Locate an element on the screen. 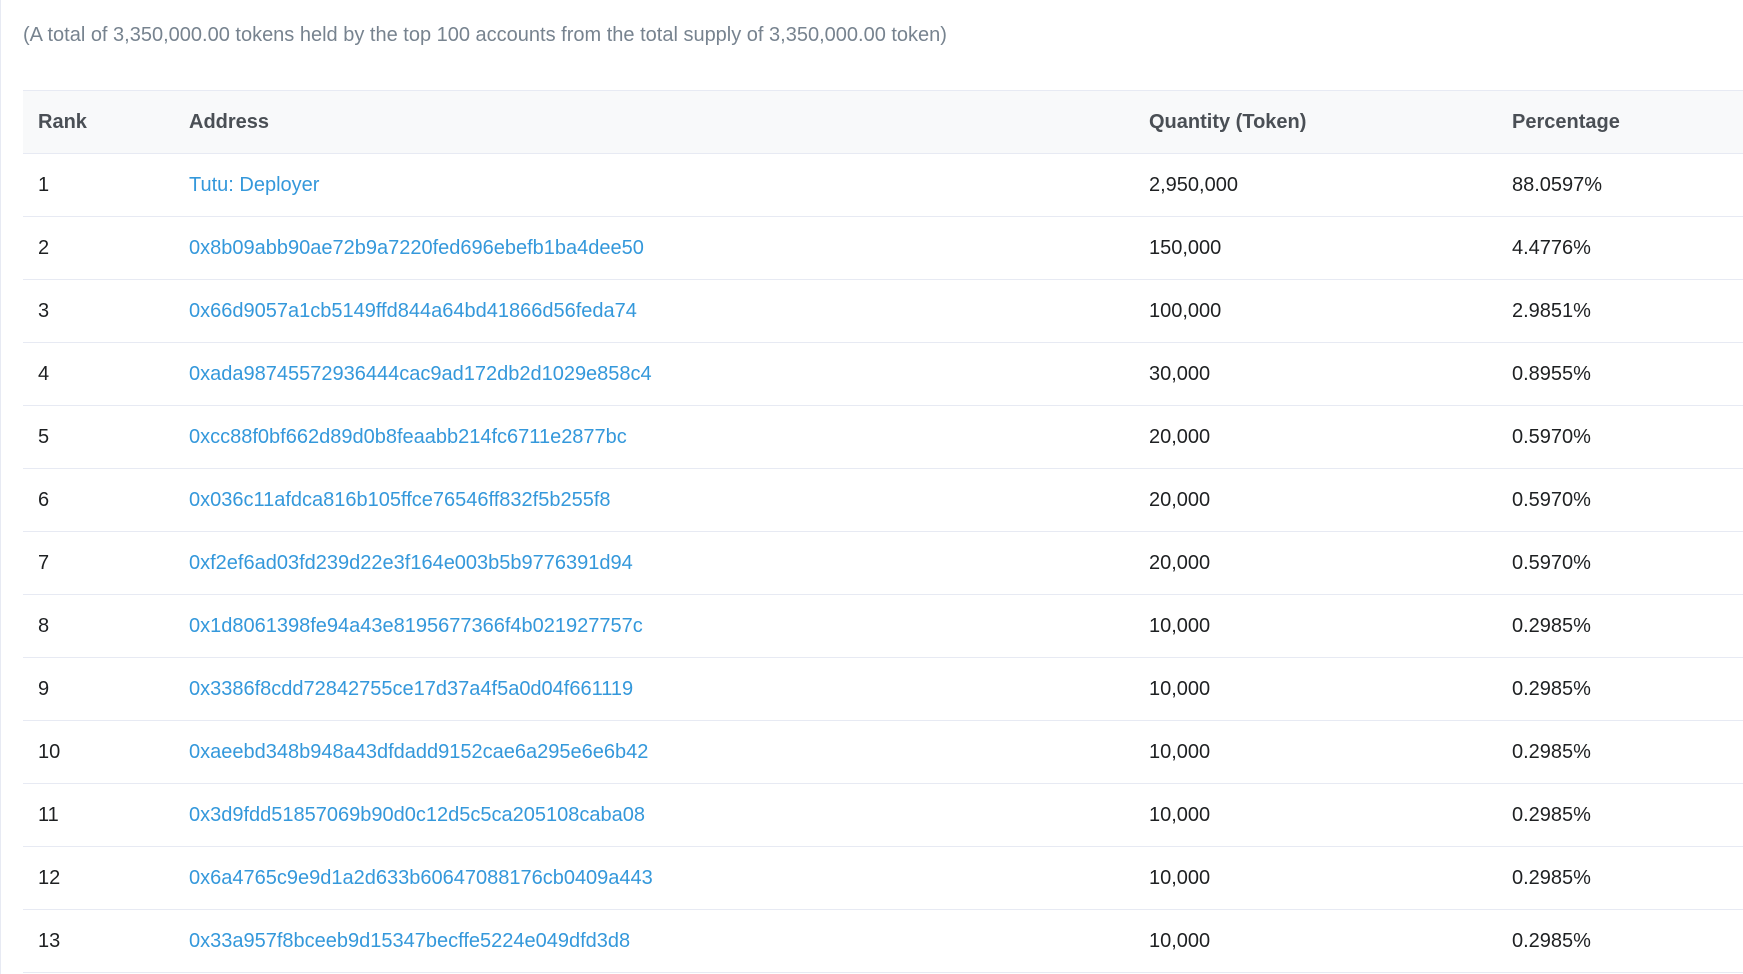  rank-cell: 10 is located at coordinates (98, 752).